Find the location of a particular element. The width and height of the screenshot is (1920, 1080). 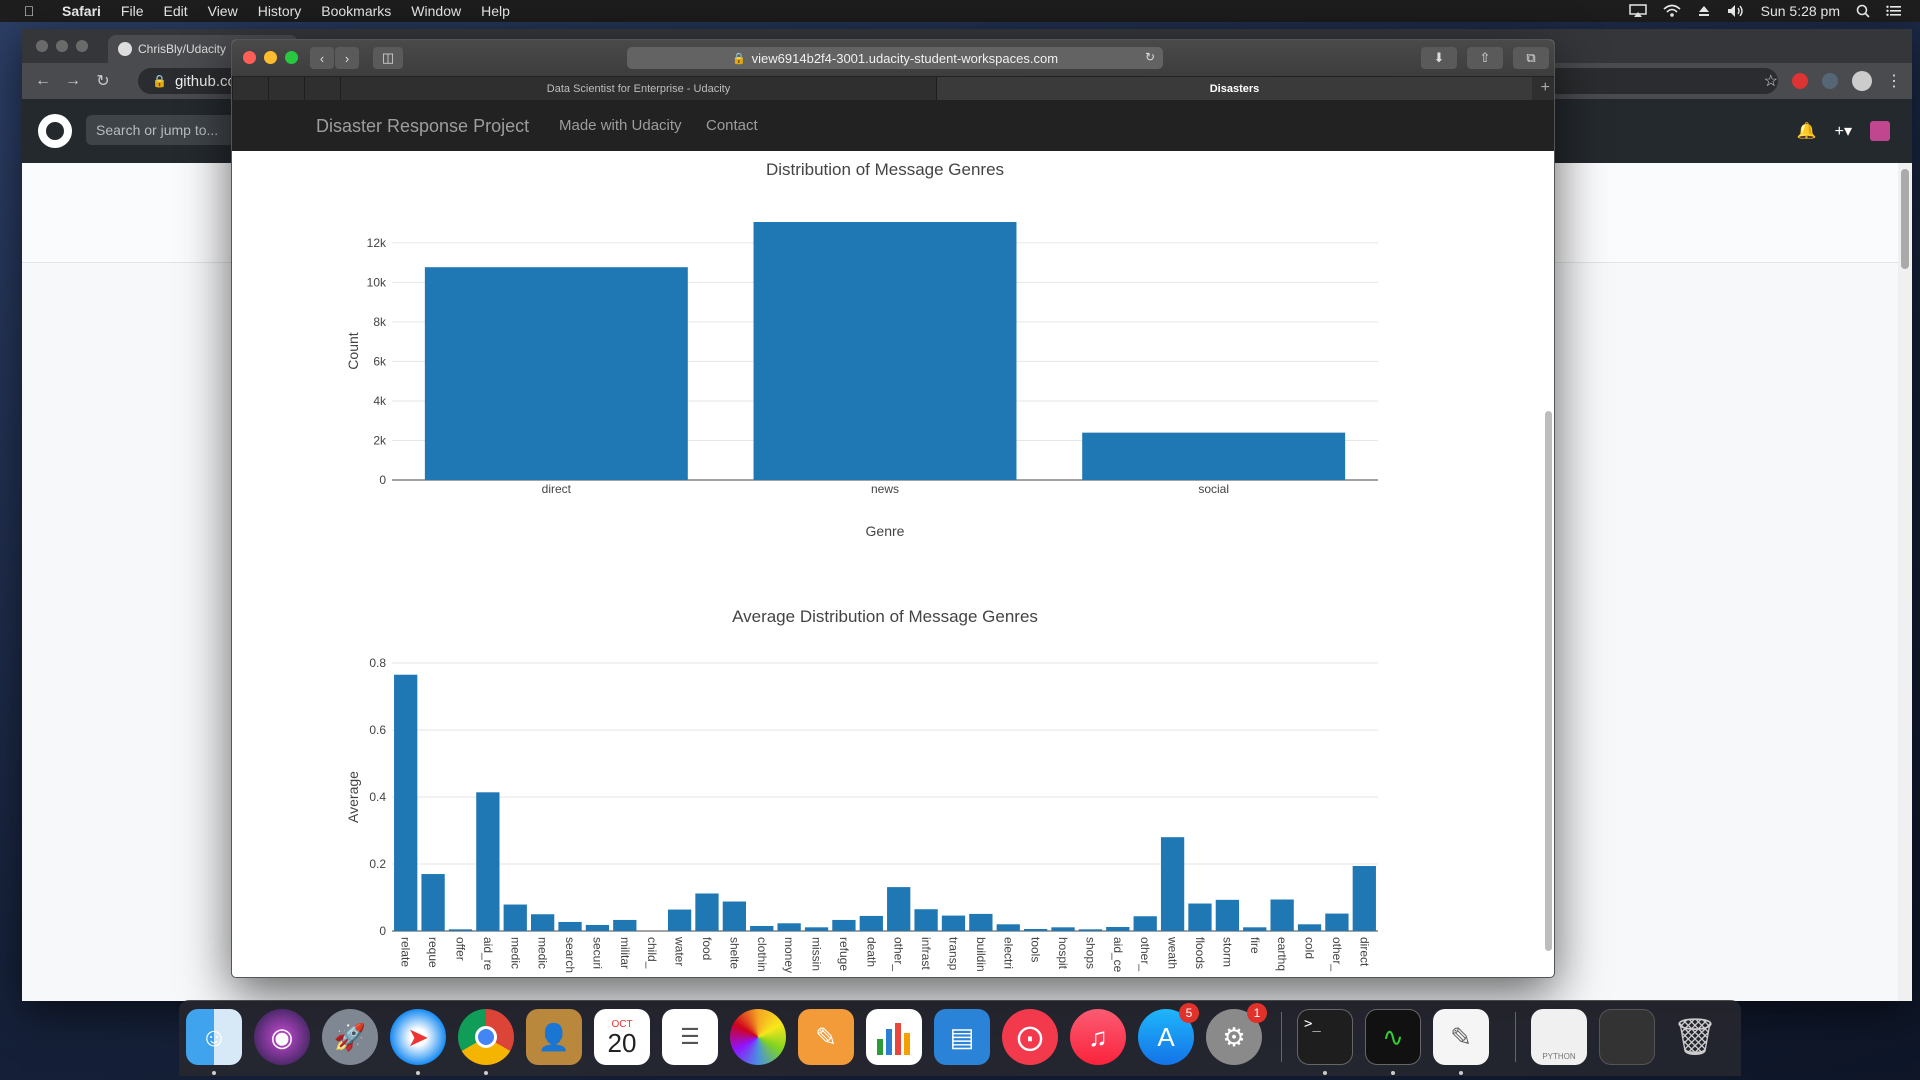

safari-app-icon: ➤ is located at coordinates (418, 1037).